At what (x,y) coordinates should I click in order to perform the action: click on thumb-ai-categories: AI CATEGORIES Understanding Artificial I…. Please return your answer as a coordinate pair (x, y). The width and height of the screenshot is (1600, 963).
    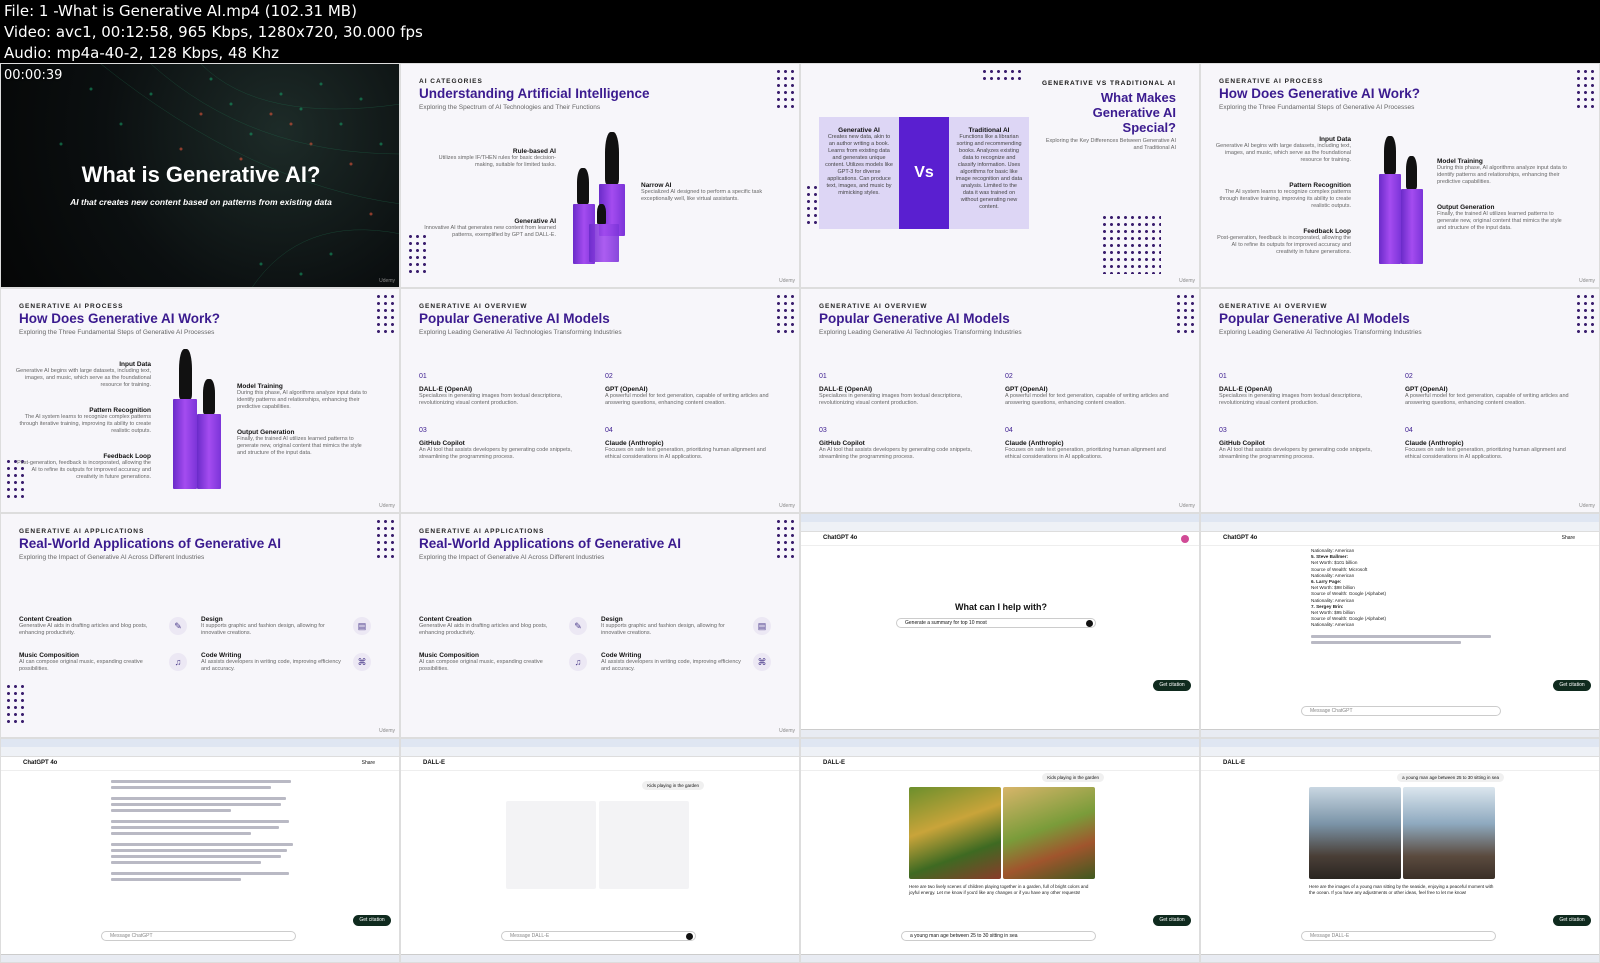
    Looking at the image, I should click on (600, 175).